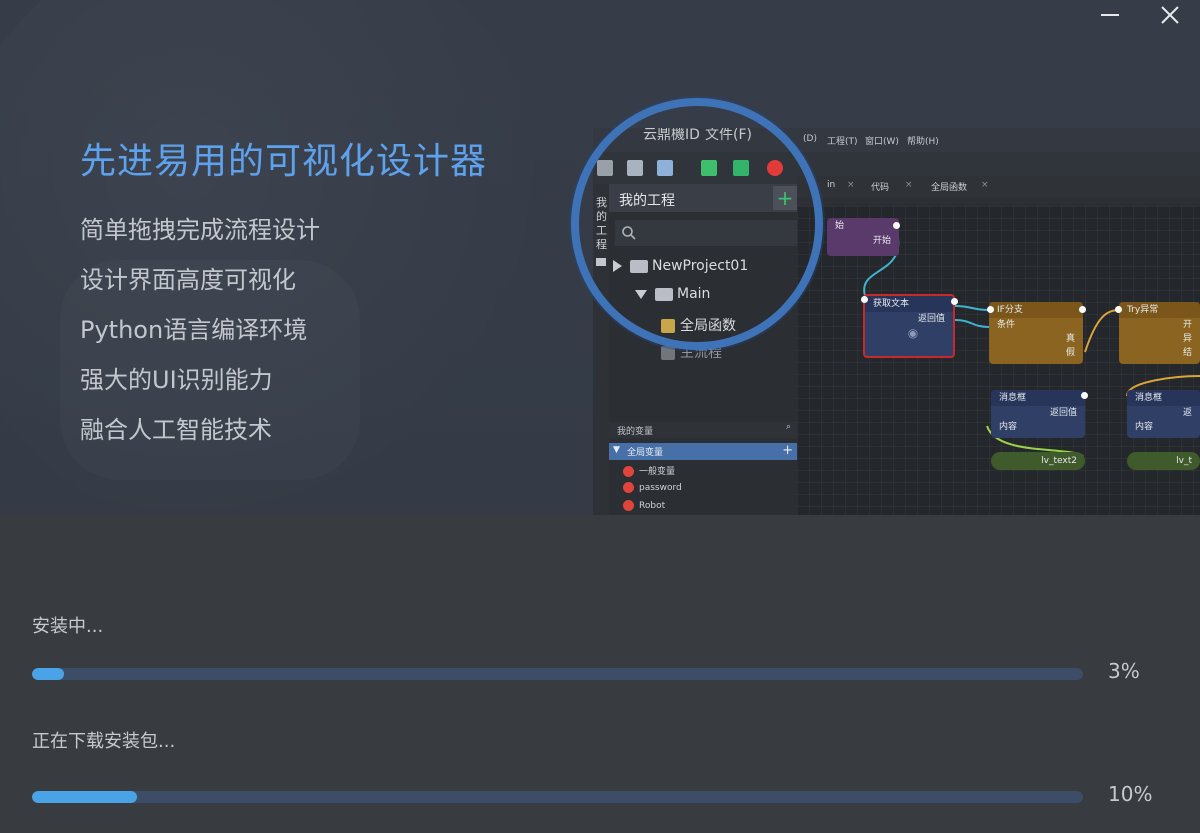 The height and width of the screenshot is (833, 1200). What do you see at coordinates (863, 237) in the screenshot?
I see `flow-node-start: 始 开始` at bounding box center [863, 237].